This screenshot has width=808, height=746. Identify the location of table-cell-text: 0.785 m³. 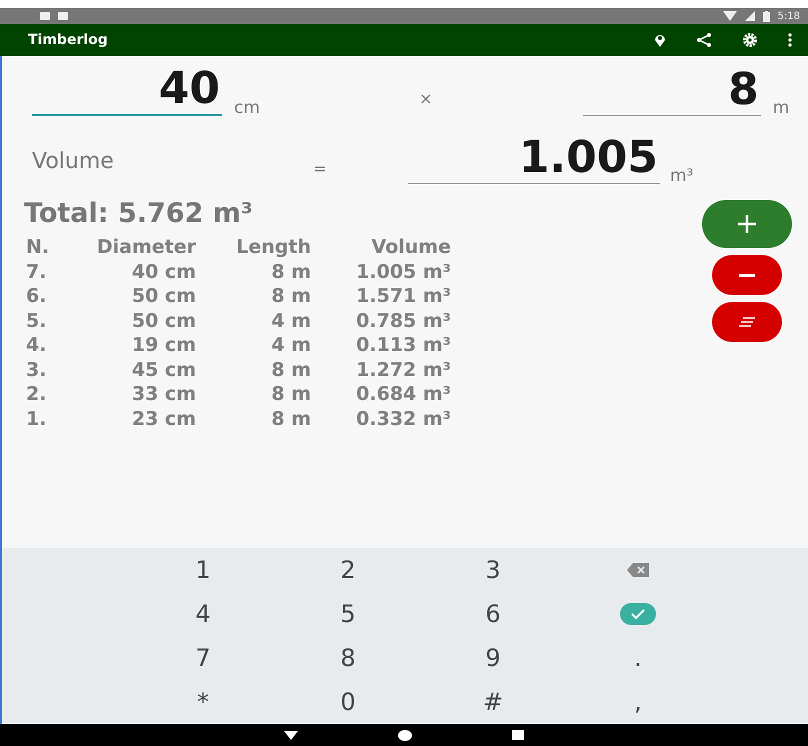
(403, 320).